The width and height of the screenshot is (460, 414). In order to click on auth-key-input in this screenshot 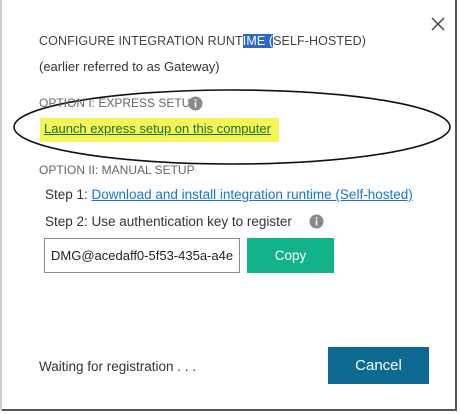, I will do `click(142, 255)`.